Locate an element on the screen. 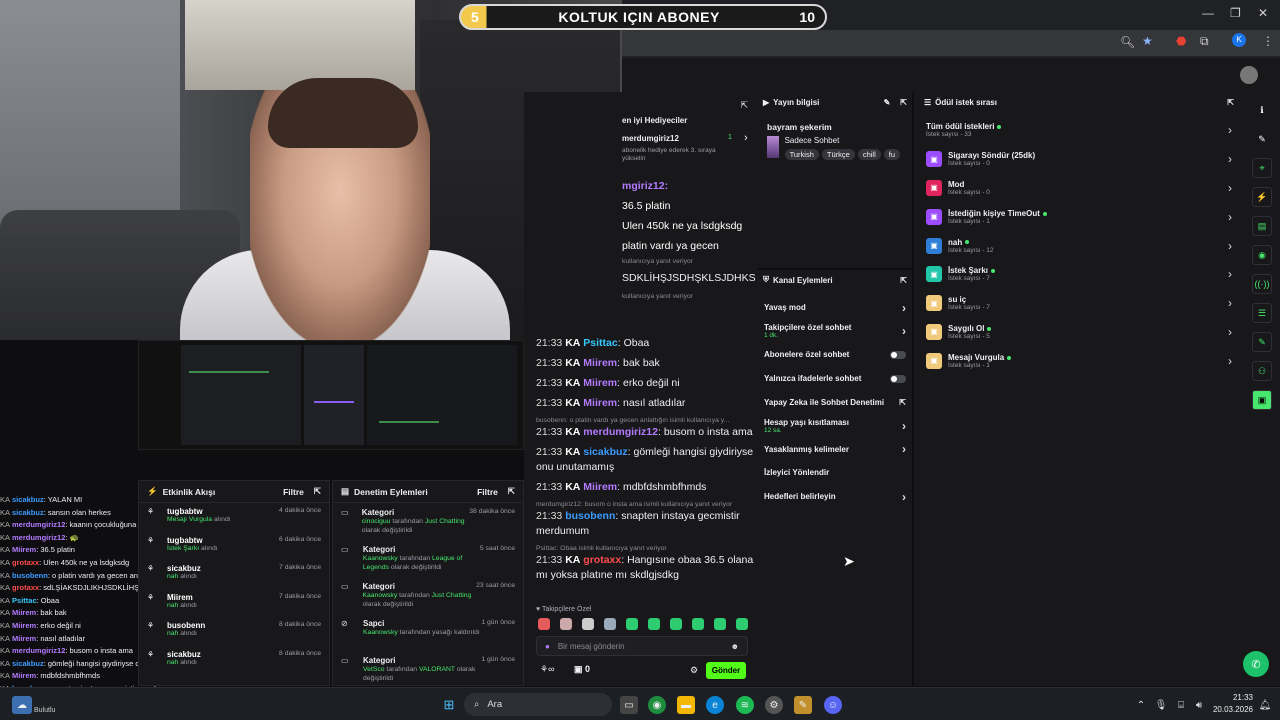  focus-icon: ⌖ is located at coordinates (1262, 168).